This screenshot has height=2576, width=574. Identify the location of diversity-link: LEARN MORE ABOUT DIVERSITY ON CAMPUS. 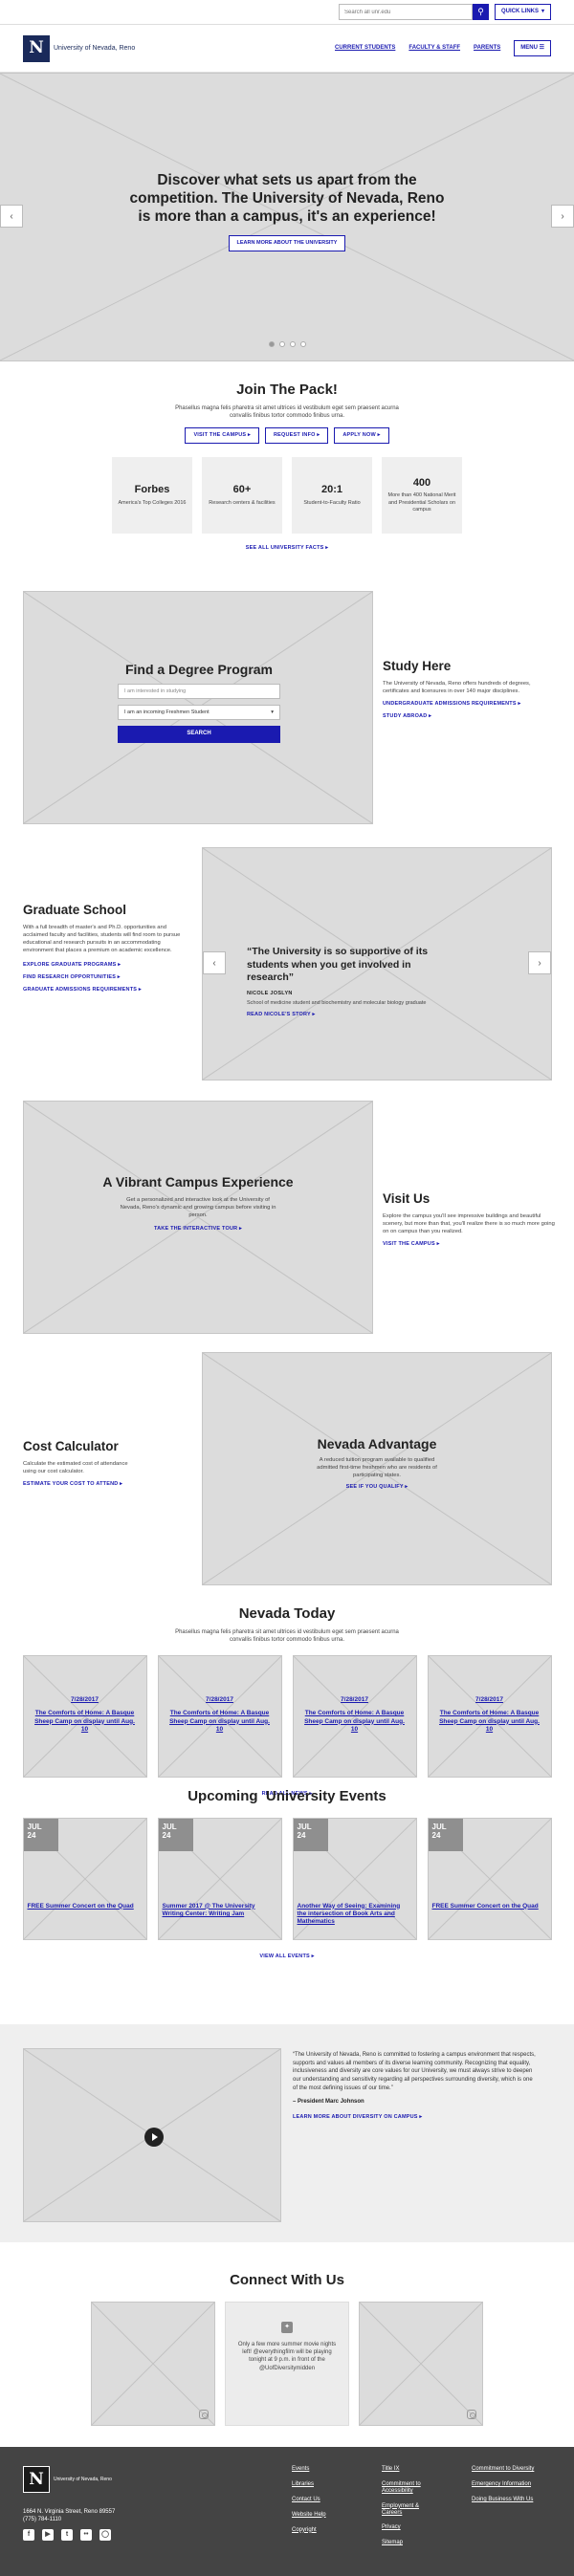
(358, 2117).